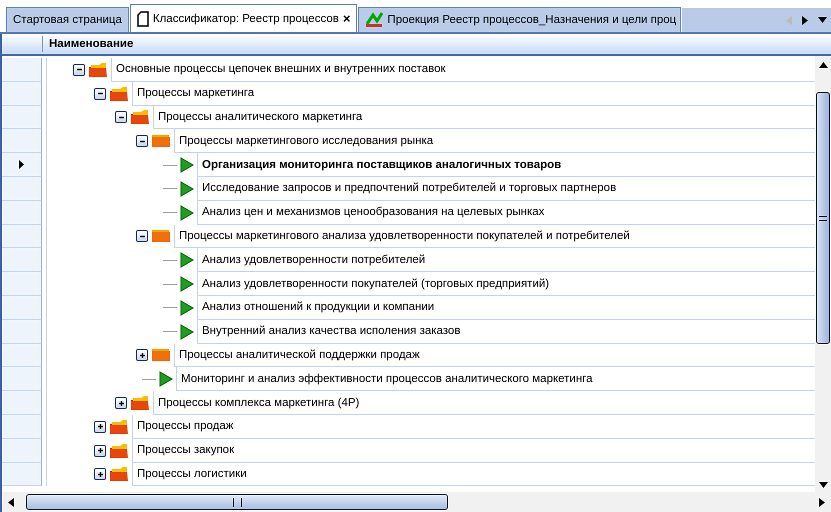 This screenshot has height=512, width=831. Describe the element at coordinates (473, 94) in the screenshot. I see `tree-item: Процессы маркетинга` at that location.